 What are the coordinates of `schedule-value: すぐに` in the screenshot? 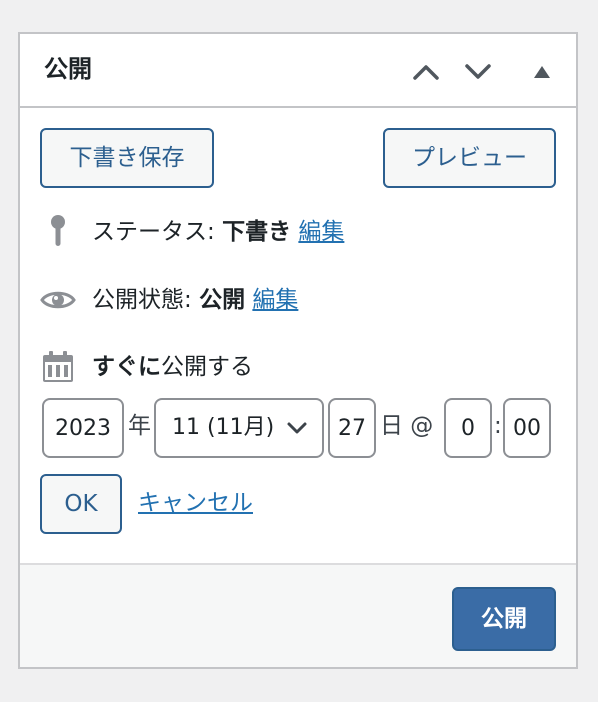 It's located at (126, 367).